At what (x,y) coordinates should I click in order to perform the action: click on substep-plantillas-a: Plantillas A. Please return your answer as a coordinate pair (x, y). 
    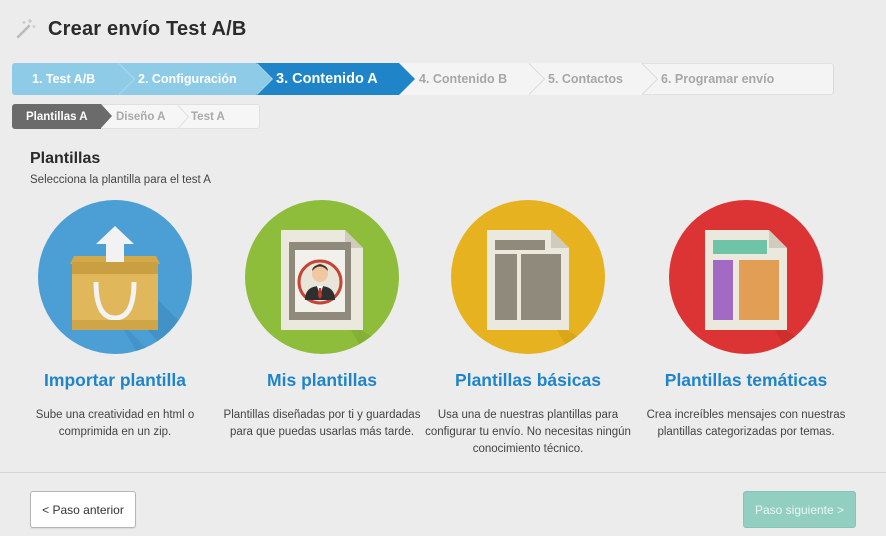
    Looking at the image, I should click on (62, 116).